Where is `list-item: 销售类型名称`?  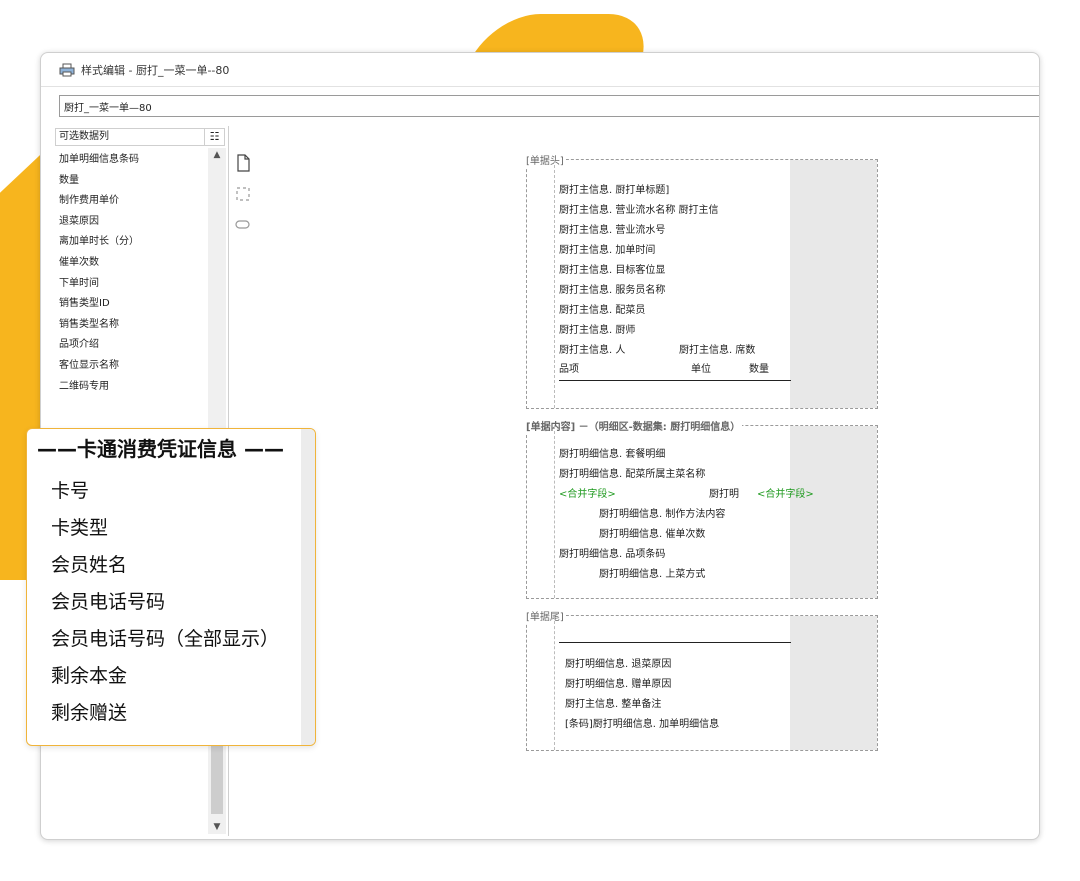 list-item: 销售类型名称 is located at coordinates (134, 325).